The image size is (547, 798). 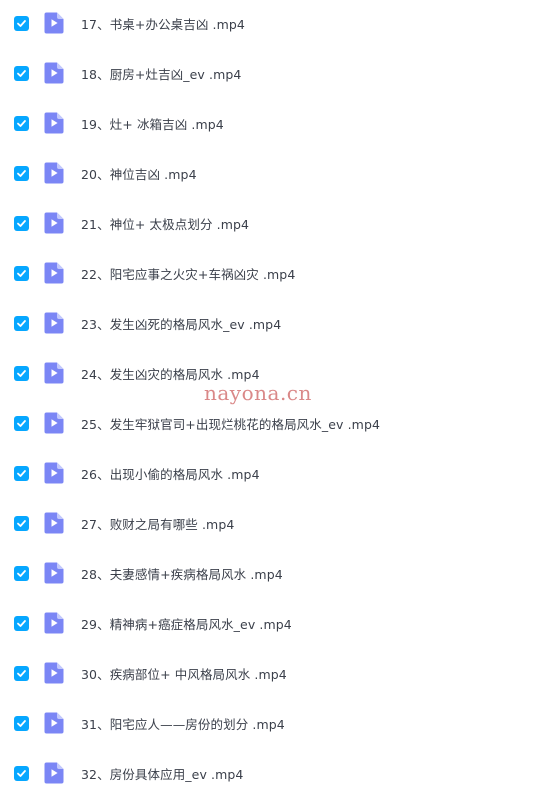 I want to click on file-row: 29、精神病+癌症格局风水_ev .mp4, so click(x=273, y=623).